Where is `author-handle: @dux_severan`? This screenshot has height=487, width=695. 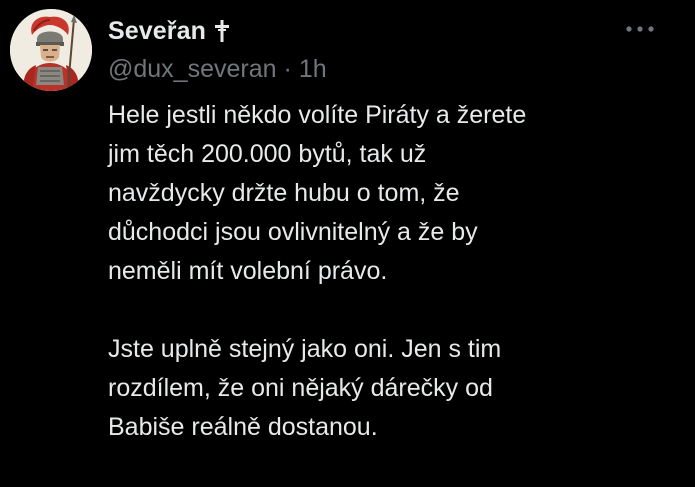 author-handle: @dux_severan is located at coordinates (192, 69).